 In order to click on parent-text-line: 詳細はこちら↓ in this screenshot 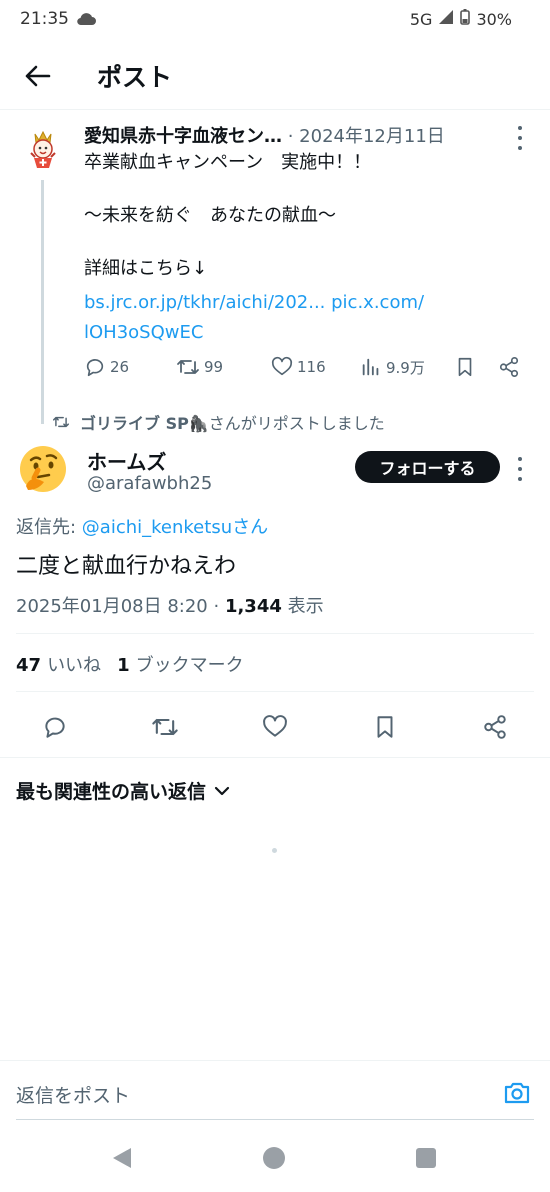, I will do `click(146, 268)`.